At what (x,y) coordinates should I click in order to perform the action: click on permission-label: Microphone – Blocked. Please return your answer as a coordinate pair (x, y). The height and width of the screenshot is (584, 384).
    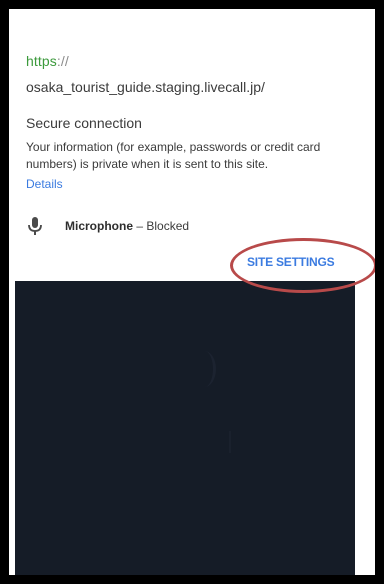
    Looking at the image, I should click on (127, 226).